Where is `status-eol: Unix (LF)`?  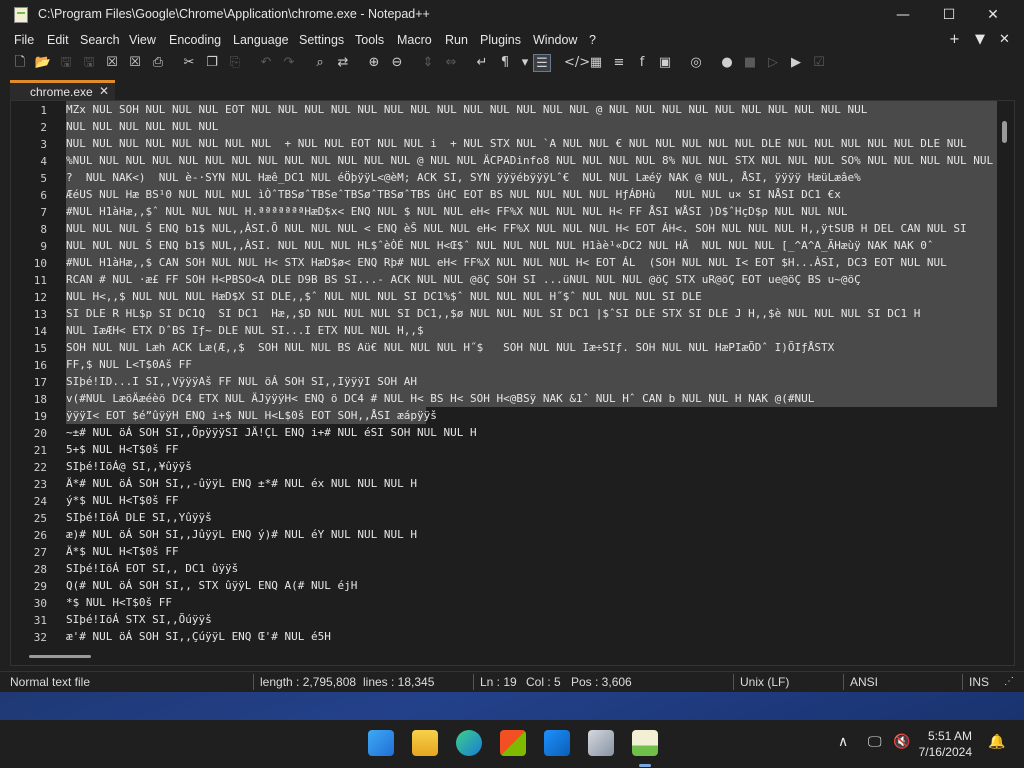 status-eol: Unix (LF) is located at coordinates (764, 682).